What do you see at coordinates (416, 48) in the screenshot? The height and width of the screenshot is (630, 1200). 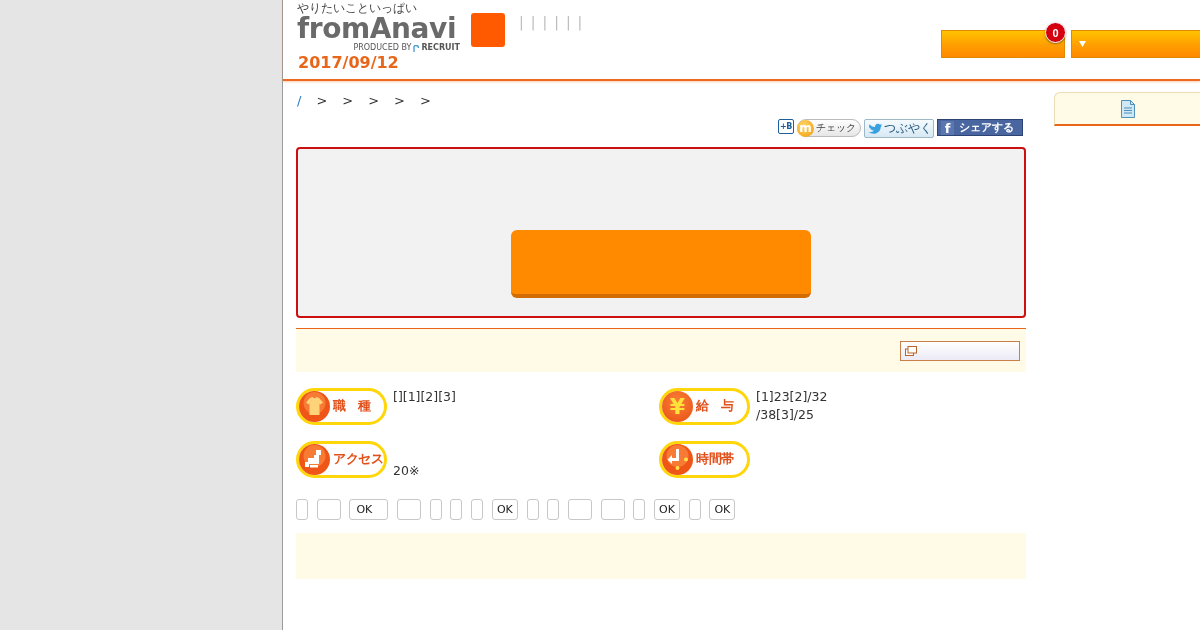 I see `arc-icon` at bounding box center [416, 48].